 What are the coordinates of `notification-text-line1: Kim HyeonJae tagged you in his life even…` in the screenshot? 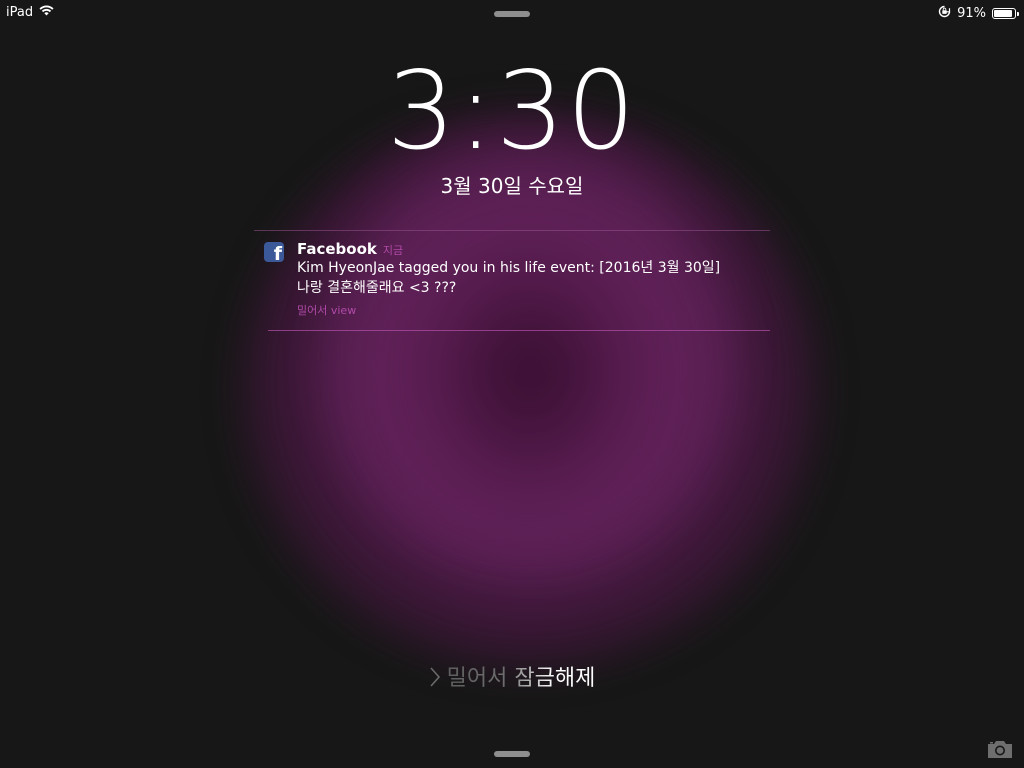 It's located at (509, 268).